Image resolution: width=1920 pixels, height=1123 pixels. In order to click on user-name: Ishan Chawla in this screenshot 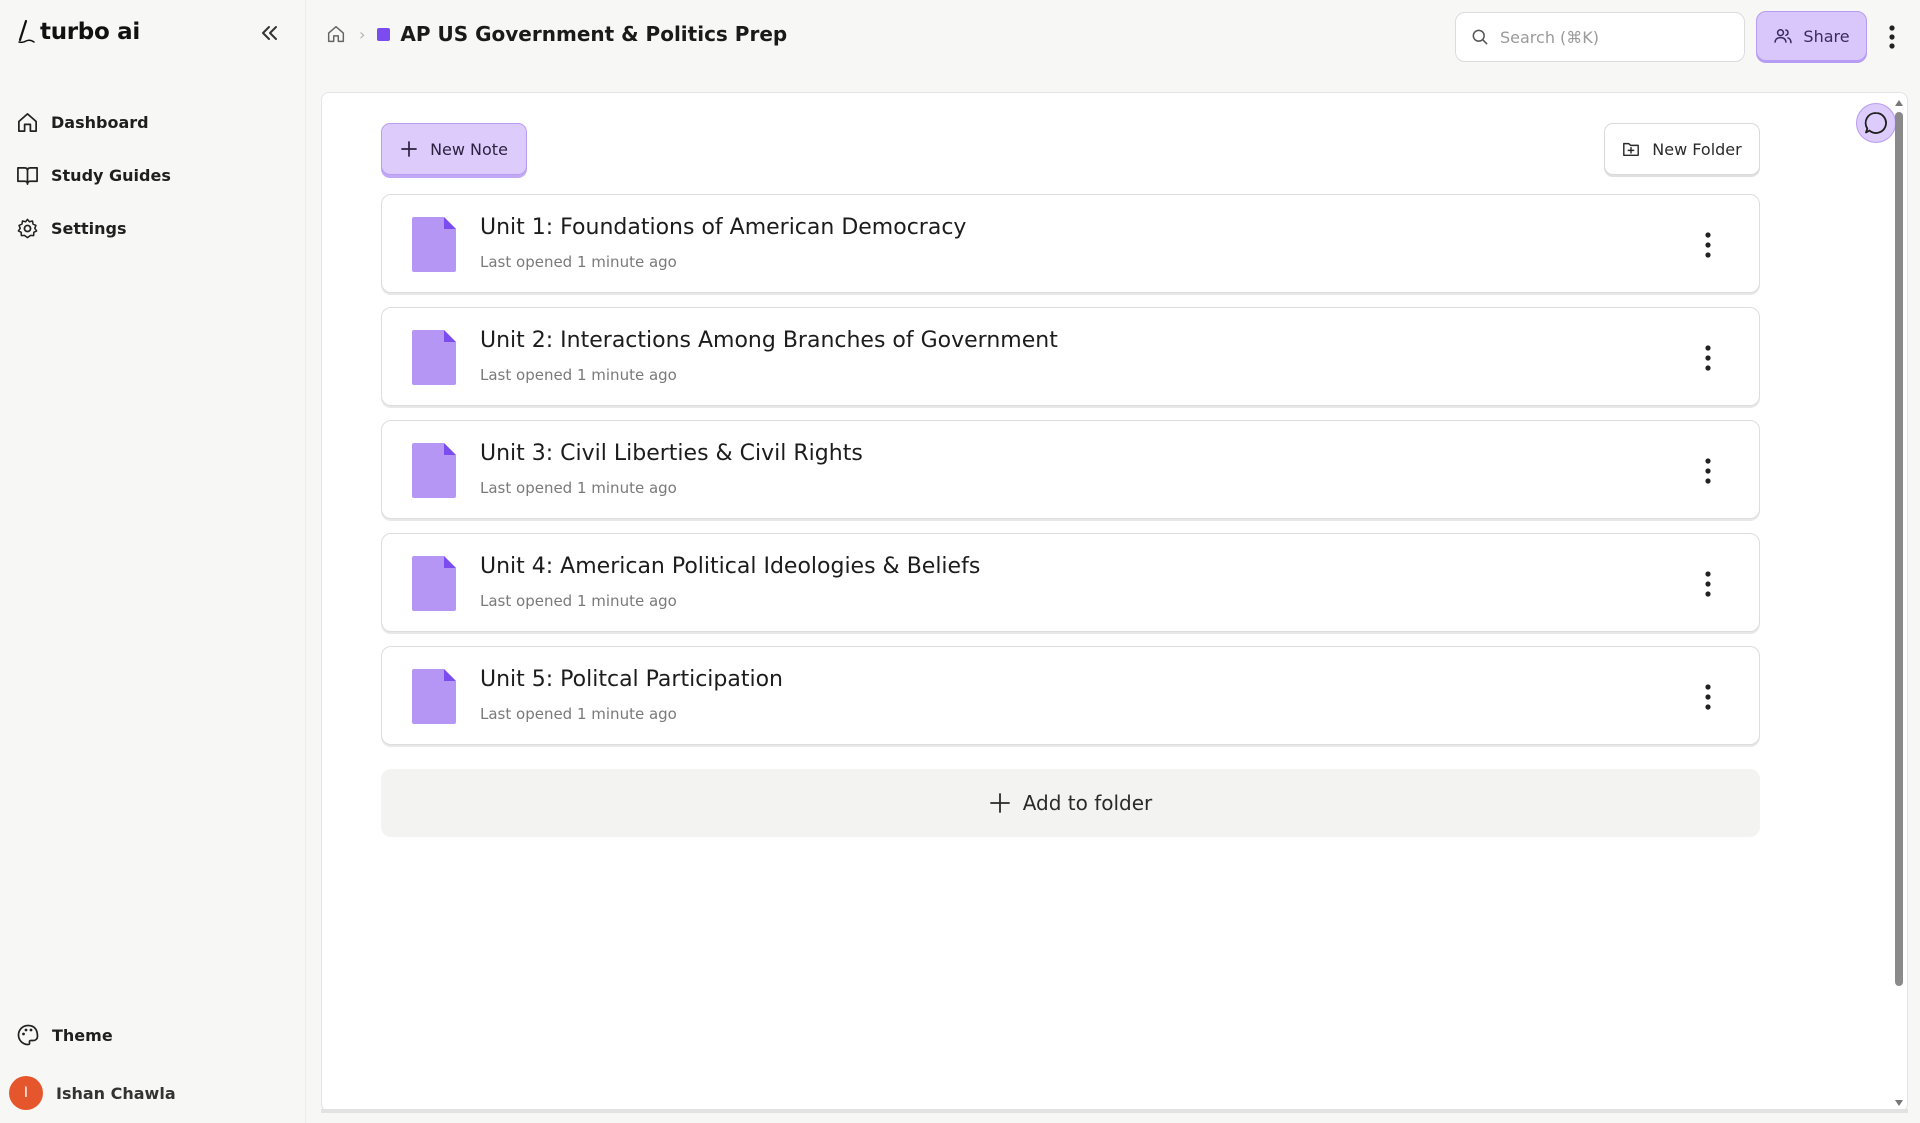, I will do `click(116, 1093)`.